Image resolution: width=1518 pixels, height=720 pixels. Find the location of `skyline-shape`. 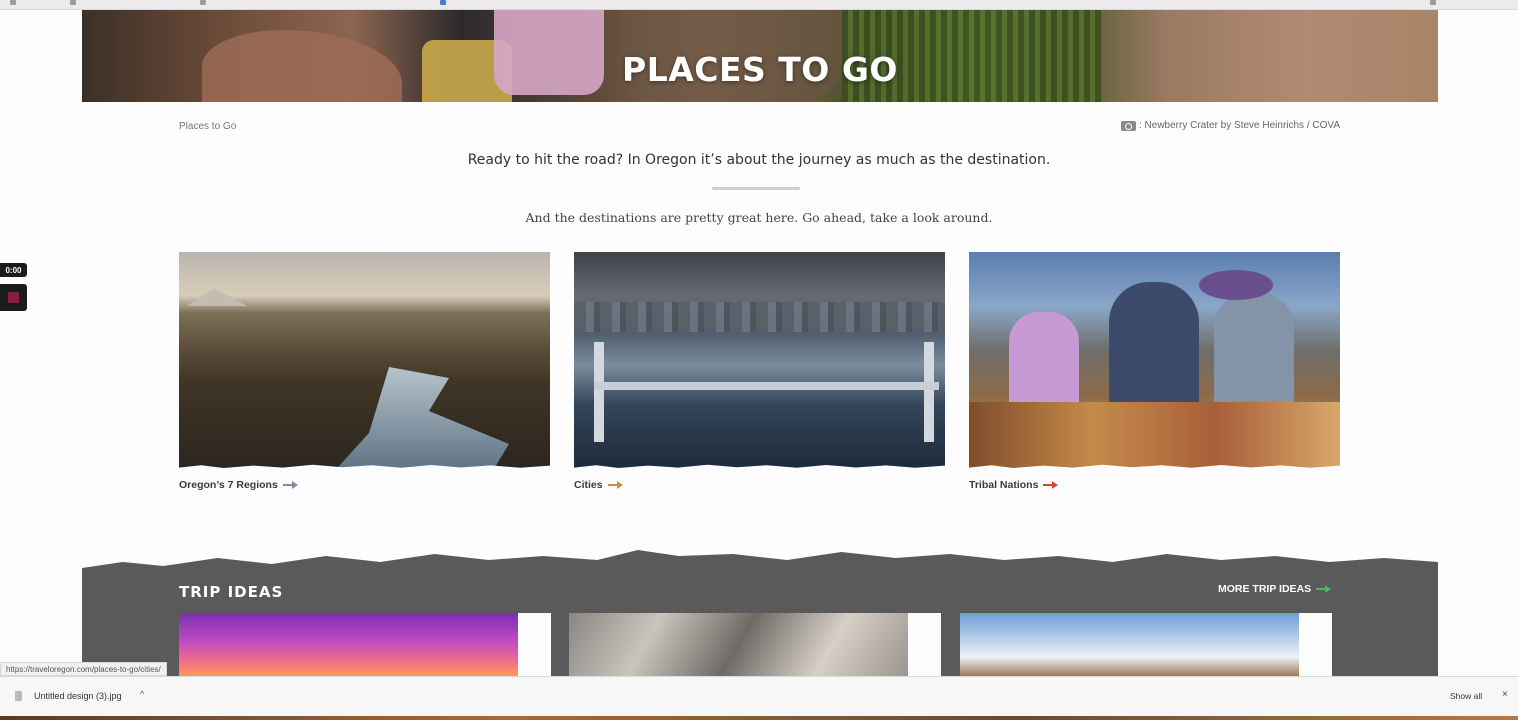

skyline-shape is located at coordinates (759, 317).